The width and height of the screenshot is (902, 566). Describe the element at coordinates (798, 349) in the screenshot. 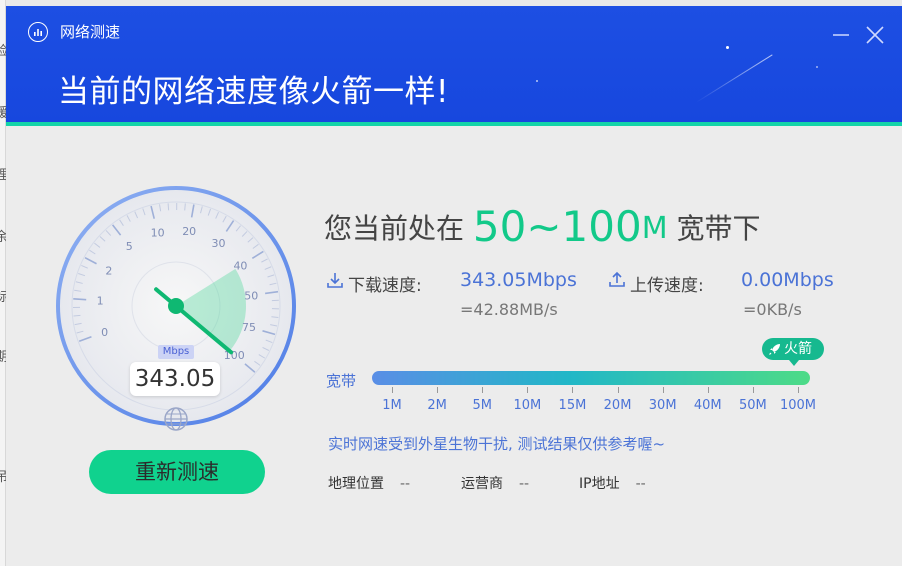

I see `bandwidth-level-label: 火箭` at that location.